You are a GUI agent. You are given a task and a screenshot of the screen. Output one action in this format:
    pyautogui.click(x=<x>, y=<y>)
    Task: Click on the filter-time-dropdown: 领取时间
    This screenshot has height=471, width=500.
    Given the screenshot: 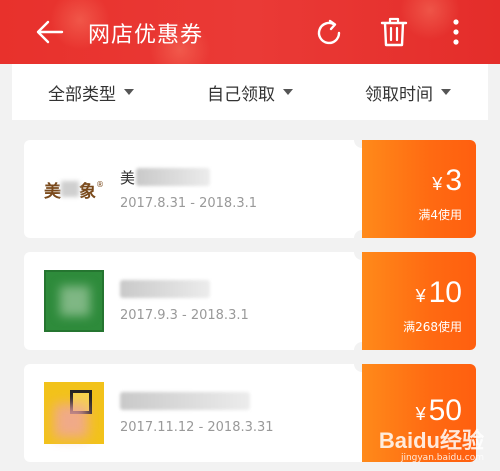 What is the action you would take?
    pyautogui.click(x=408, y=92)
    